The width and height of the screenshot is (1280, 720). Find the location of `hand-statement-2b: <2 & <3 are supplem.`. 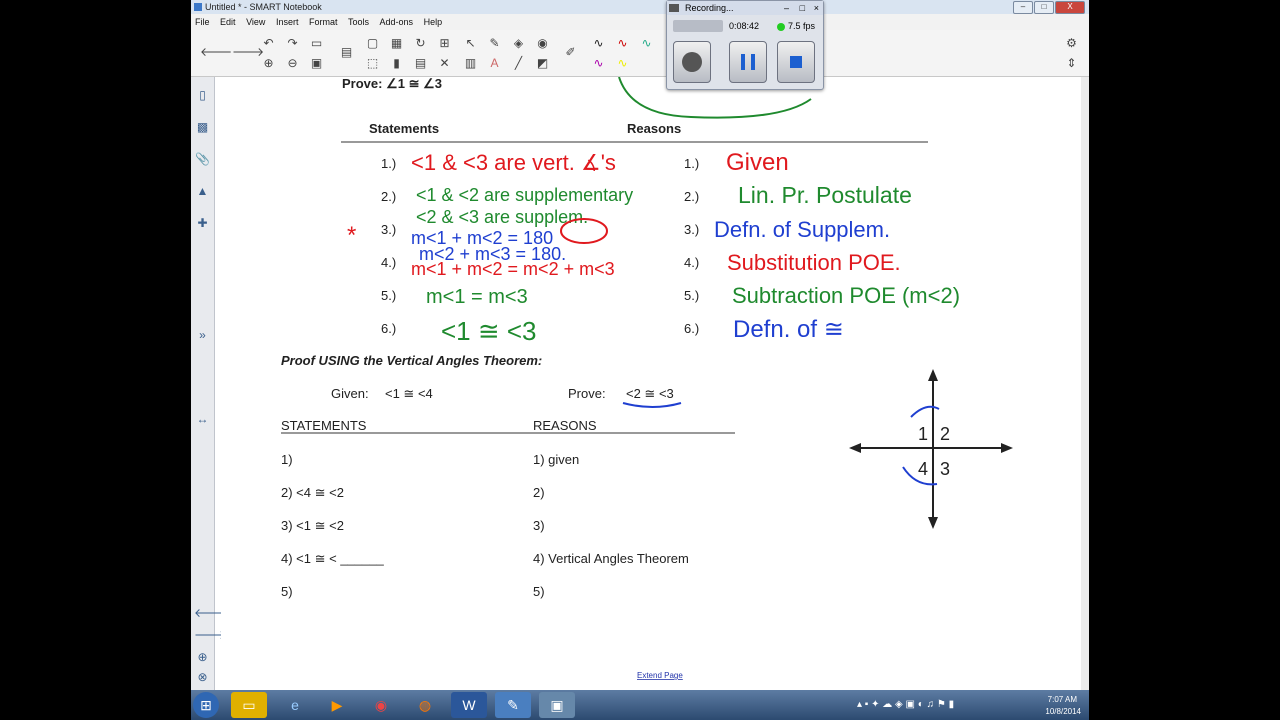

hand-statement-2b: <2 & <3 are supplem. is located at coordinates (502, 217).